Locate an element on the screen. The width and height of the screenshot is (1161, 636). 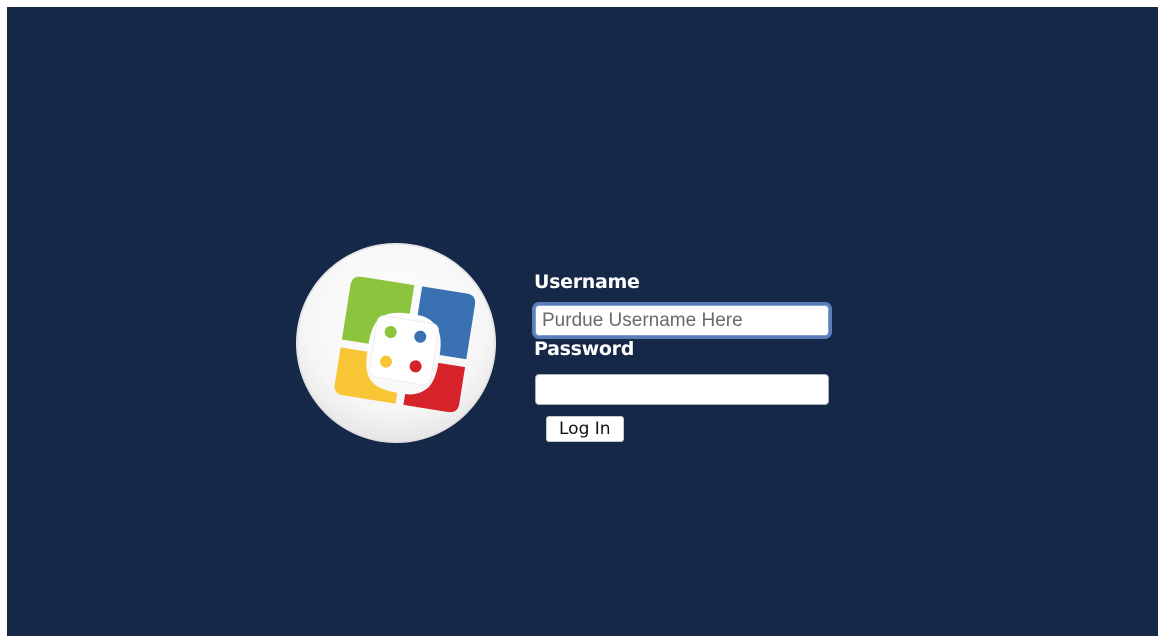
password-label: Password is located at coordinates (584, 349).